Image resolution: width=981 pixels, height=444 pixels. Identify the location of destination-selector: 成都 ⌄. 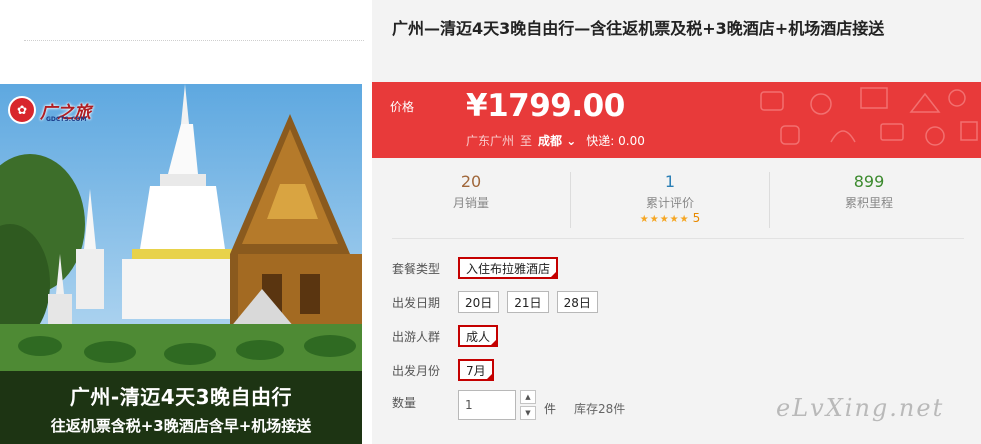
(557, 140).